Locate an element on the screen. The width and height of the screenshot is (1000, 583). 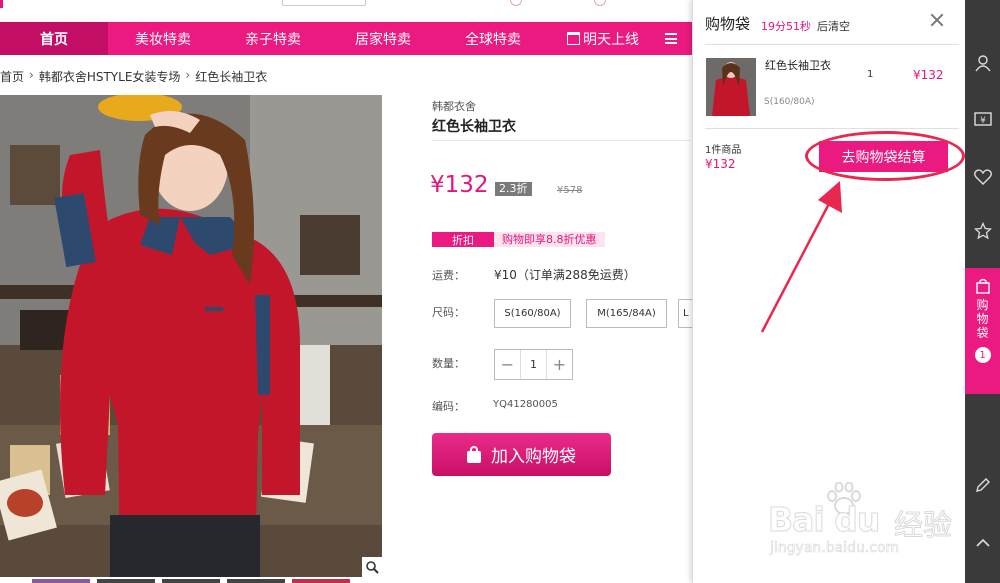
nav-item-beauty: 美妆特卖 is located at coordinates (163, 38).